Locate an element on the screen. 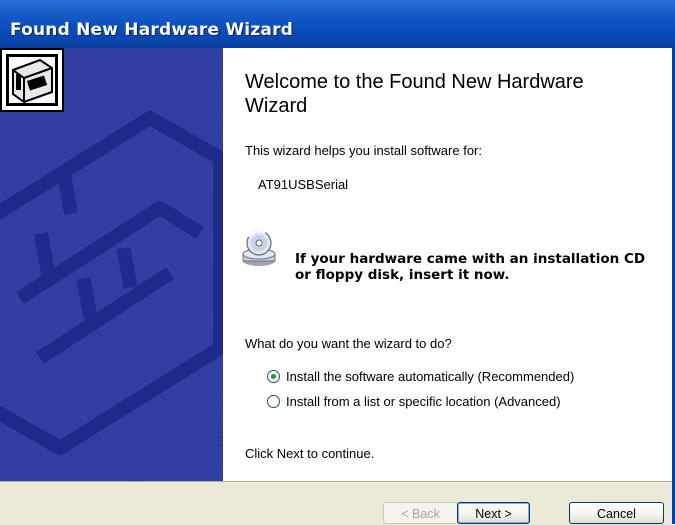 The height and width of the screenshot is (525, 675). radio-auto-install is located at coordinates (273, 376).